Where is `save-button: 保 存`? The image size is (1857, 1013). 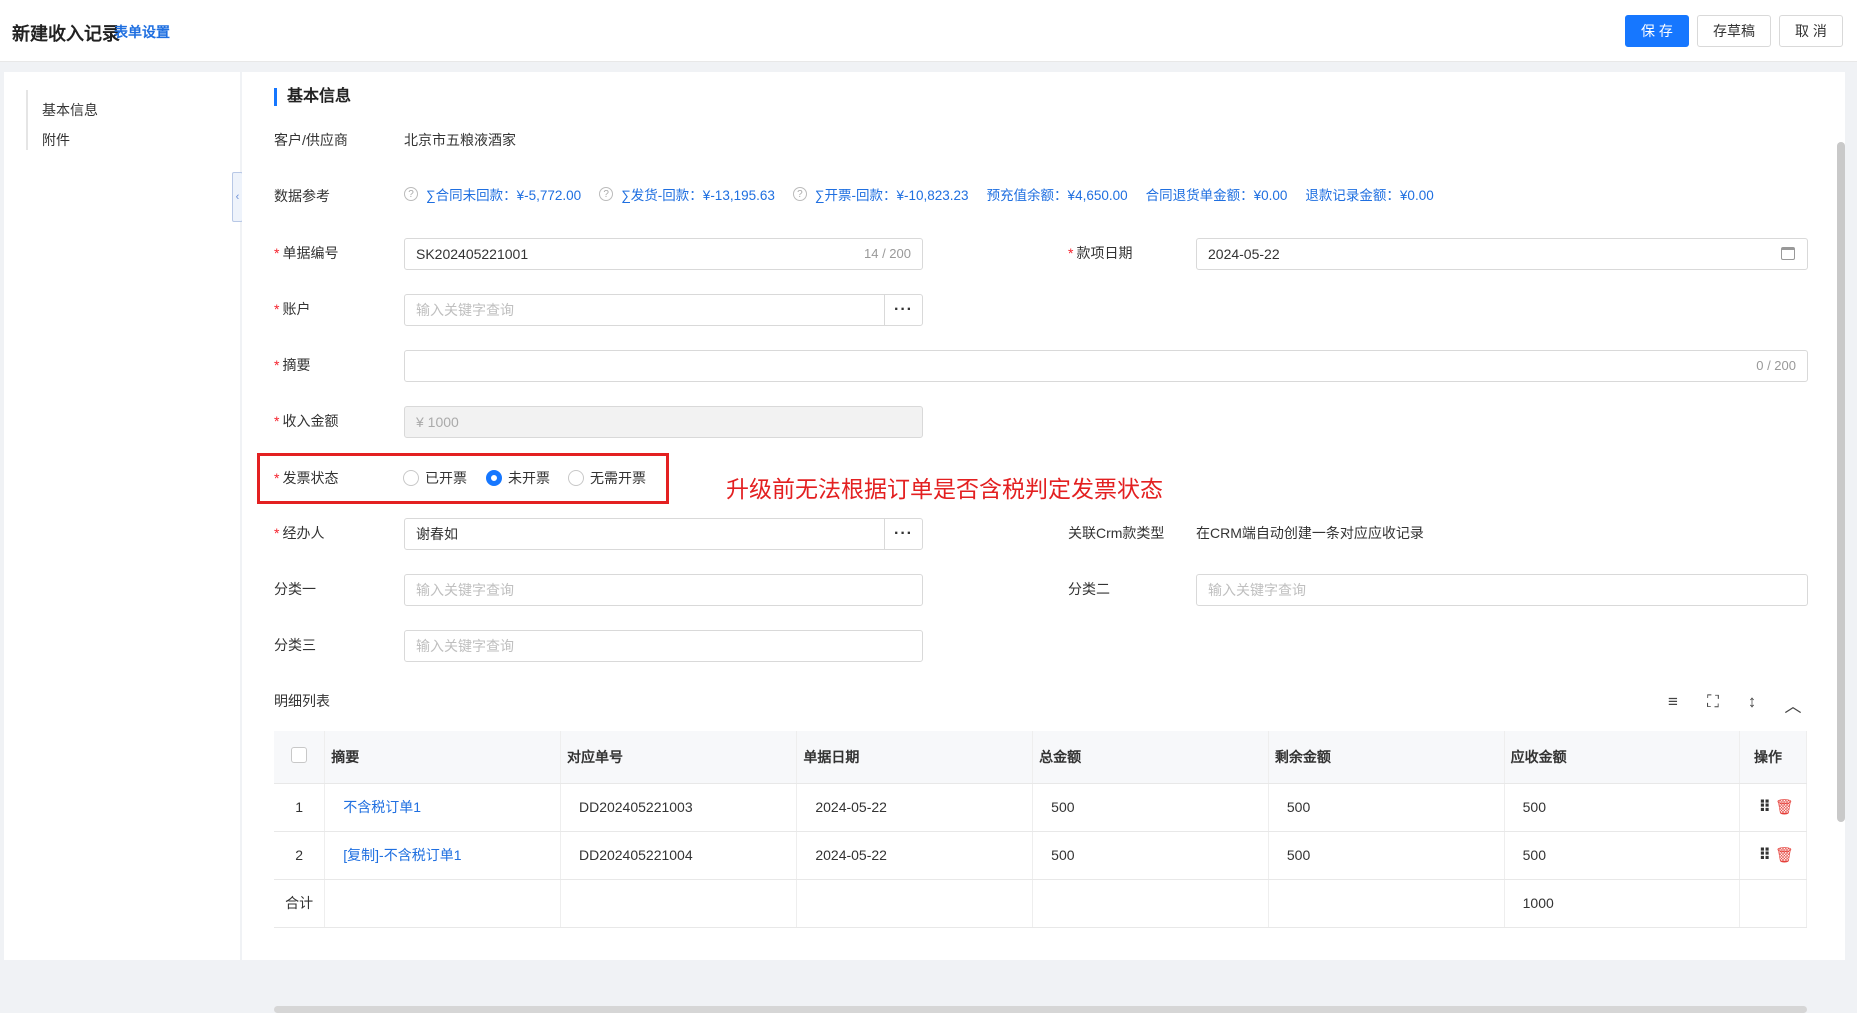
save-button: 保 存 is located at coordinates (1657, 31).